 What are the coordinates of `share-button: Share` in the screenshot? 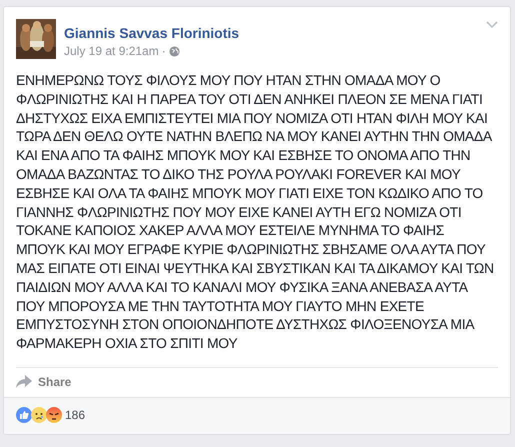 It's located at (38, 382).